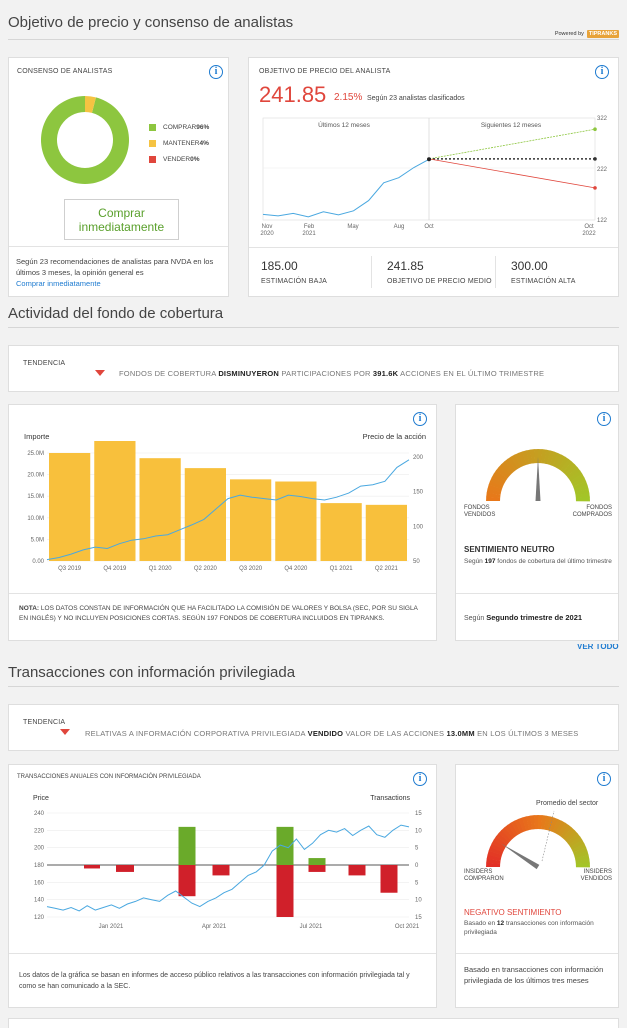 Image resolution: width=627 pixels, height=1028 pixels. Describe the element at coordinates (249, 373) in the screenshot. I see `trend-verb: DISMINUYERON` at that location.